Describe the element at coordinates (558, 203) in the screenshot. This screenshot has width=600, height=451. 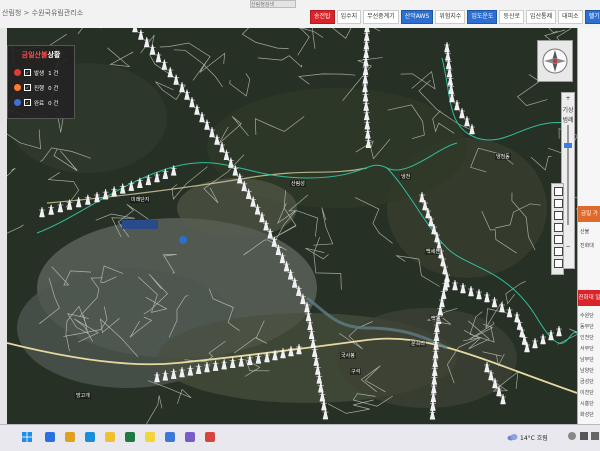
I see `measure-distance-icon` at that location.